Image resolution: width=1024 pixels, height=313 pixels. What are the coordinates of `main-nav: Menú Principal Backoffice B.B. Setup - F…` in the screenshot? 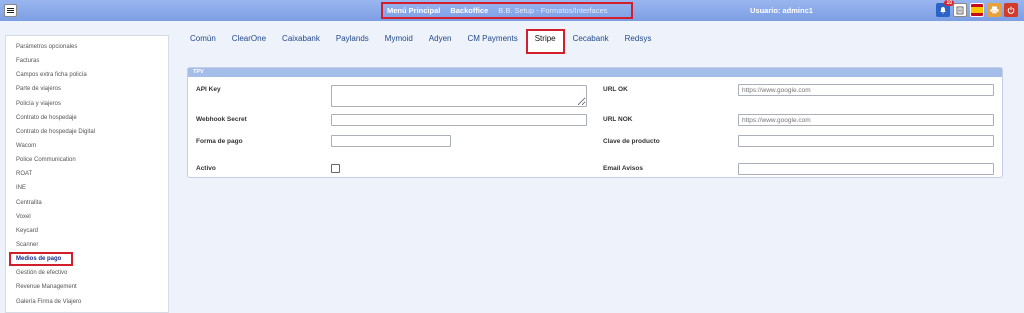 It's located at (507, 10).